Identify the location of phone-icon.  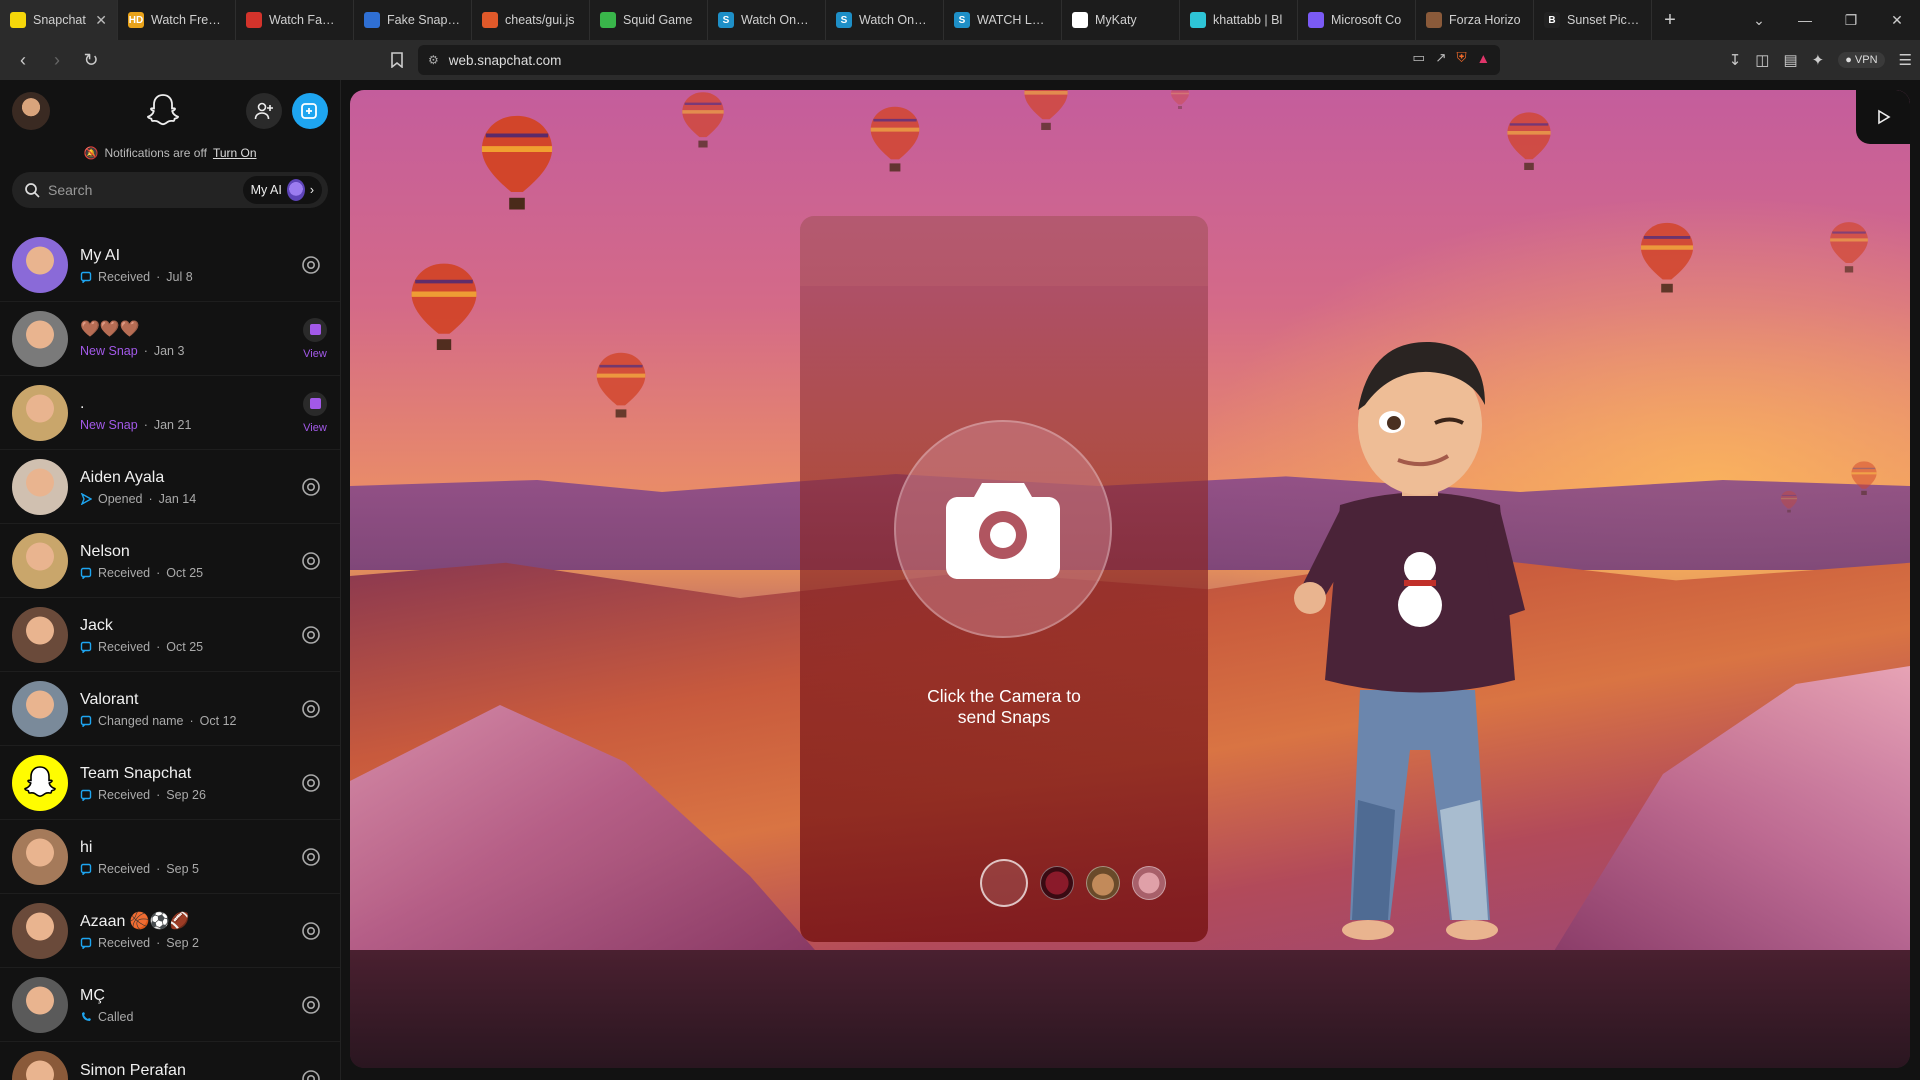
(86, 1016).